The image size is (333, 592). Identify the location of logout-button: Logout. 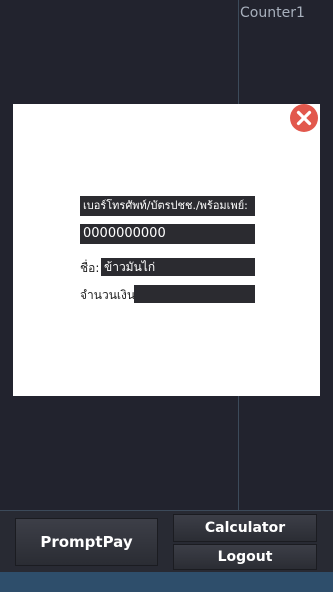
(245, 557).